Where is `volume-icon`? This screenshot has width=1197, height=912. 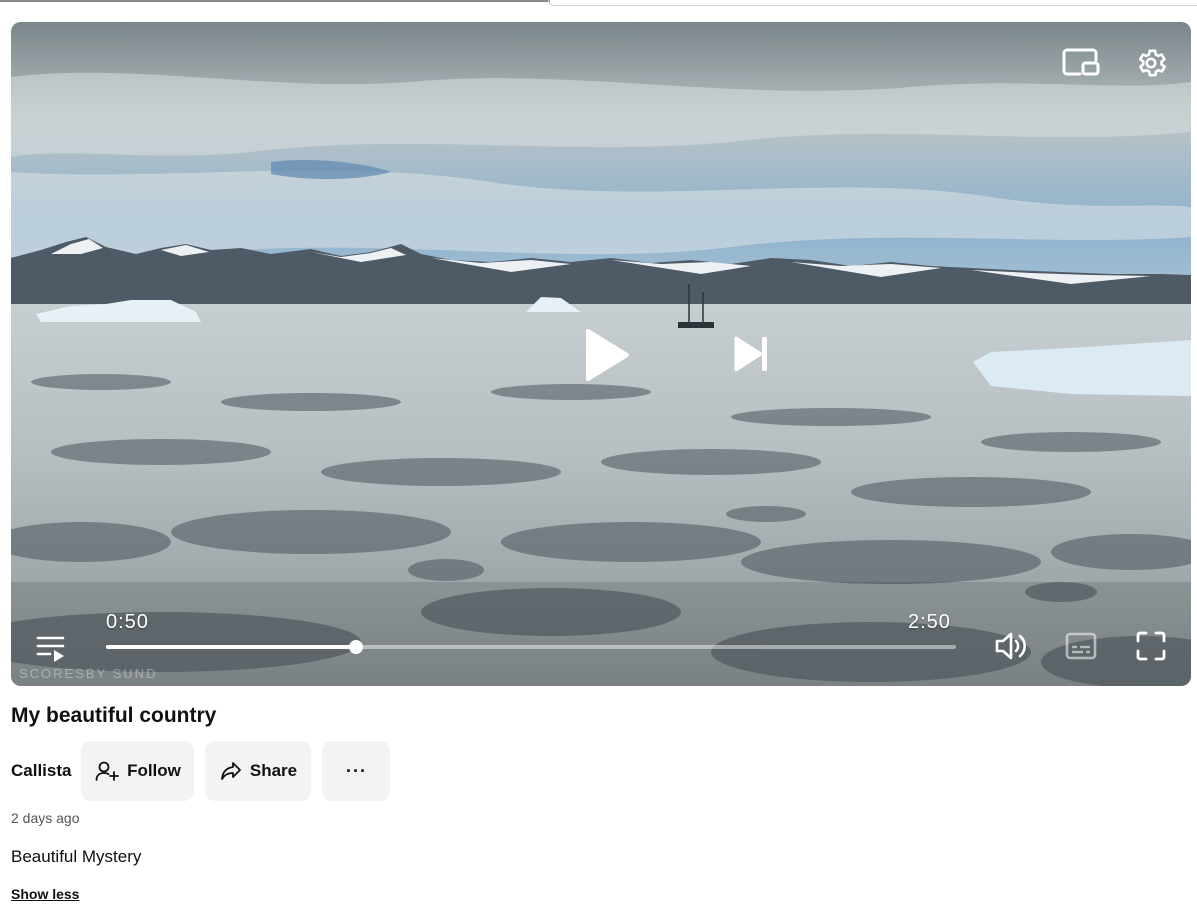 volume-icon is located at coordinates (1011, 646).